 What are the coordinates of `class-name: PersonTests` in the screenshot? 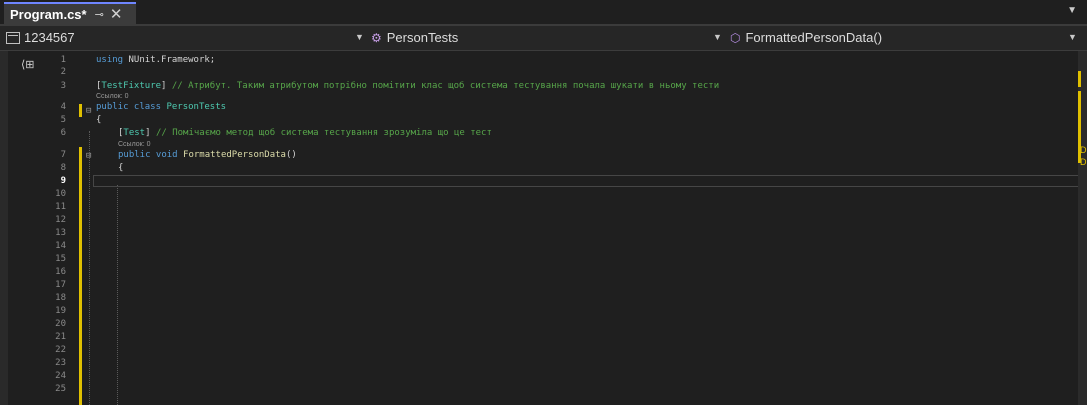 It's located at (194, 107).